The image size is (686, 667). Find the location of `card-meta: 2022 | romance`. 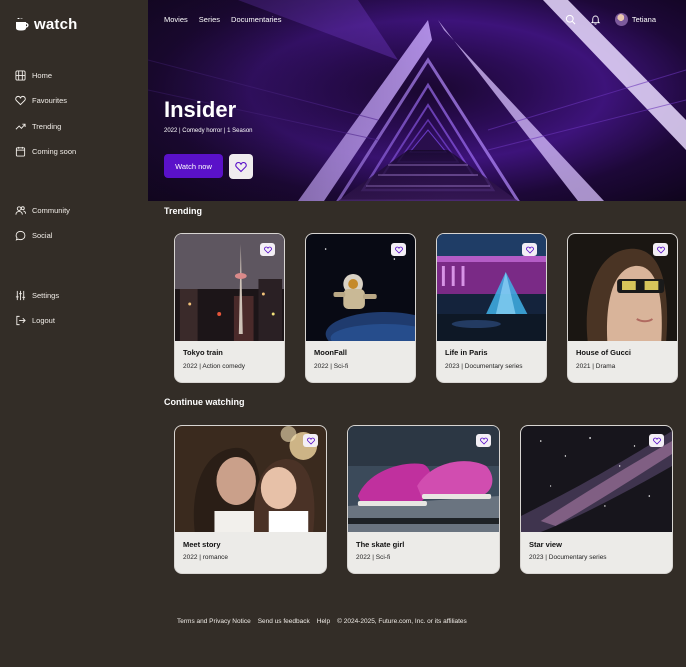

card-meta: 2022 | romance is located at coordinates (206, 557).